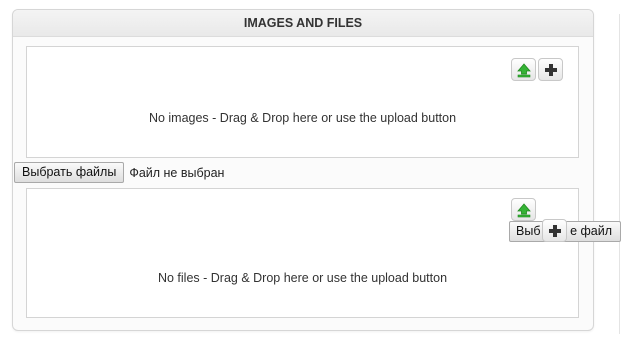 The width and height of the screenshot is (626, 351). Describe the element at coordinates (69, 172) in the screenshot. I see `choose-files-button: Выбрать файлы` at that location.